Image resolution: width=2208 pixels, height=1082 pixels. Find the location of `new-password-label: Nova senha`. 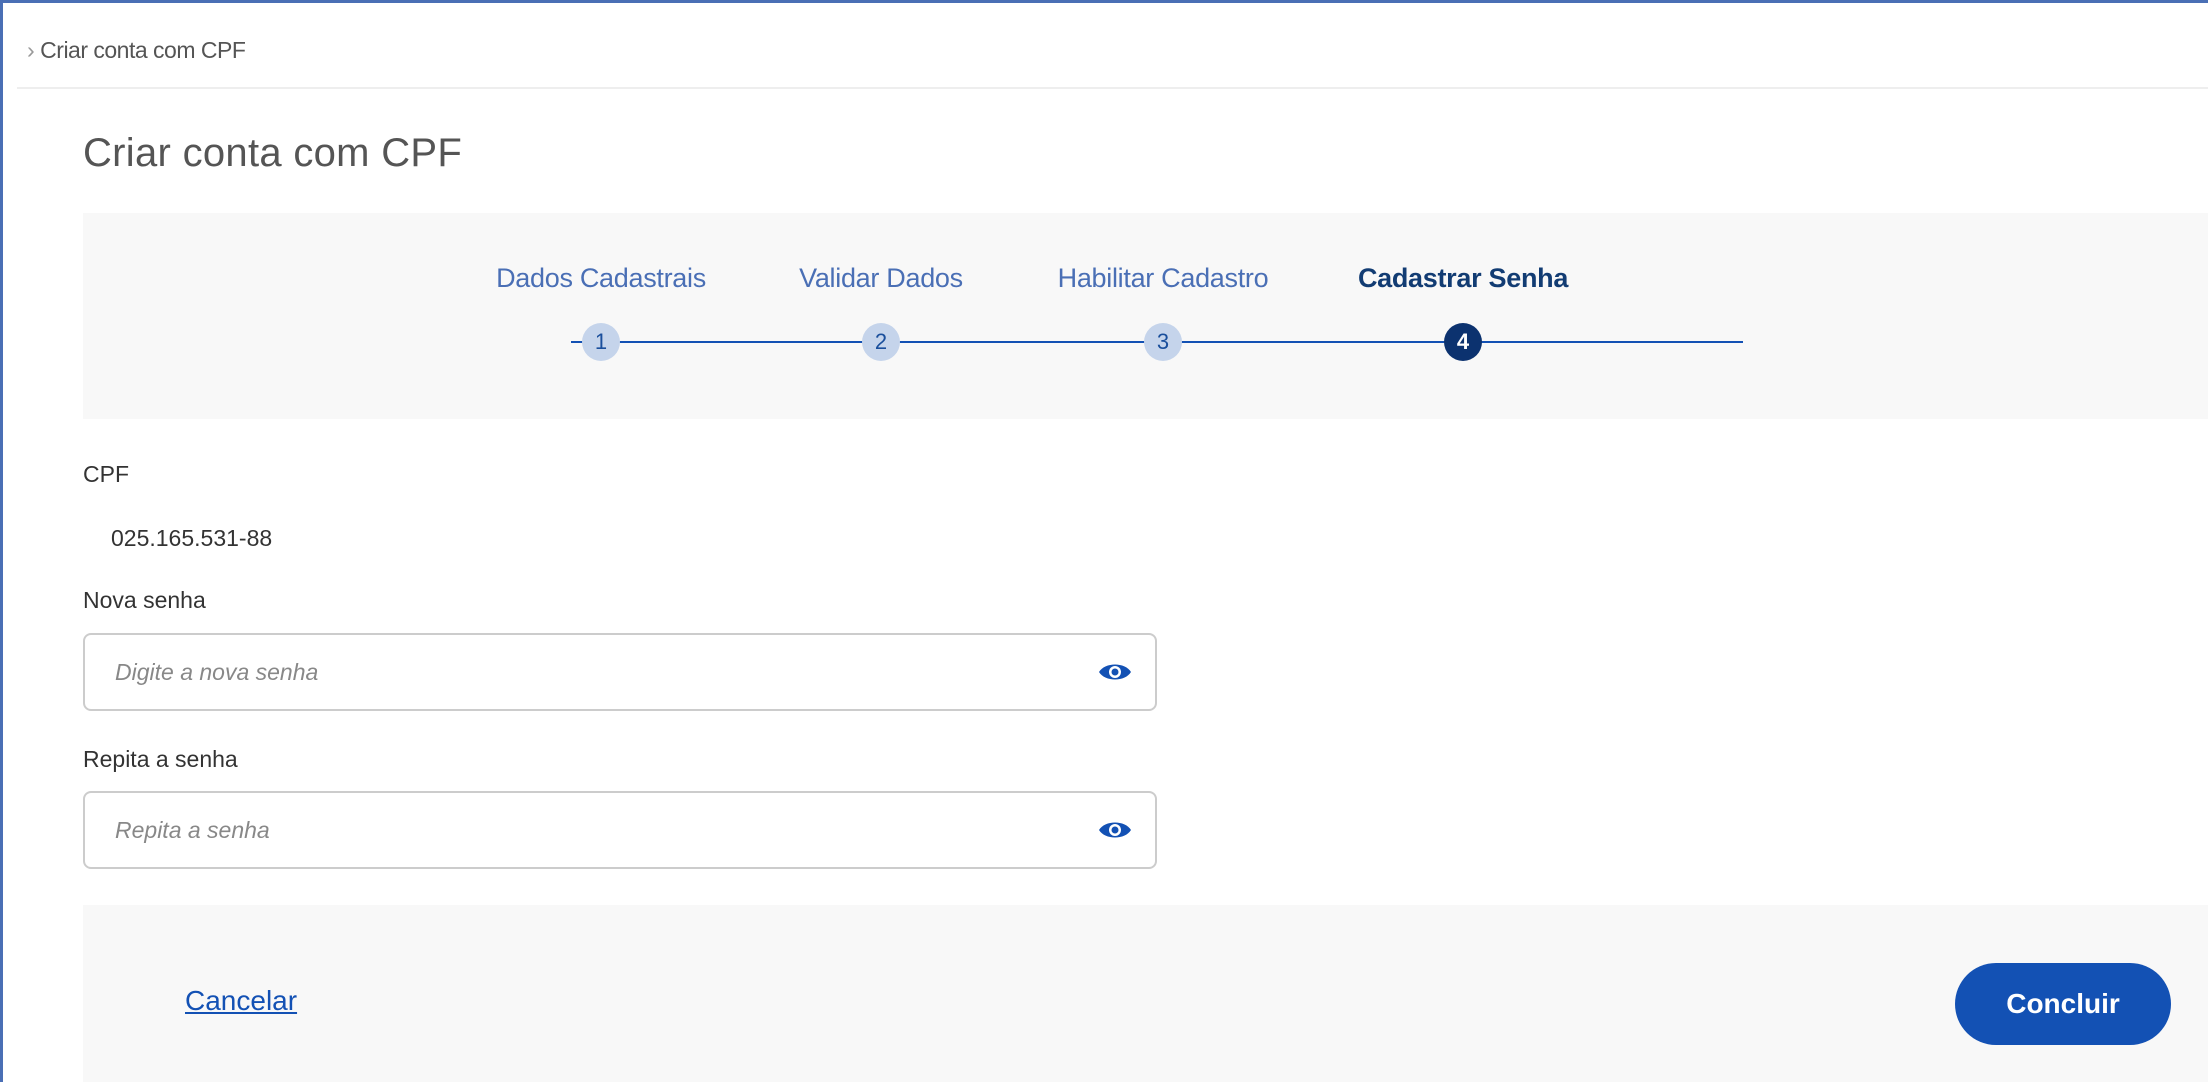

new-password-label: Nova senha is located at coordinates (144, 600).